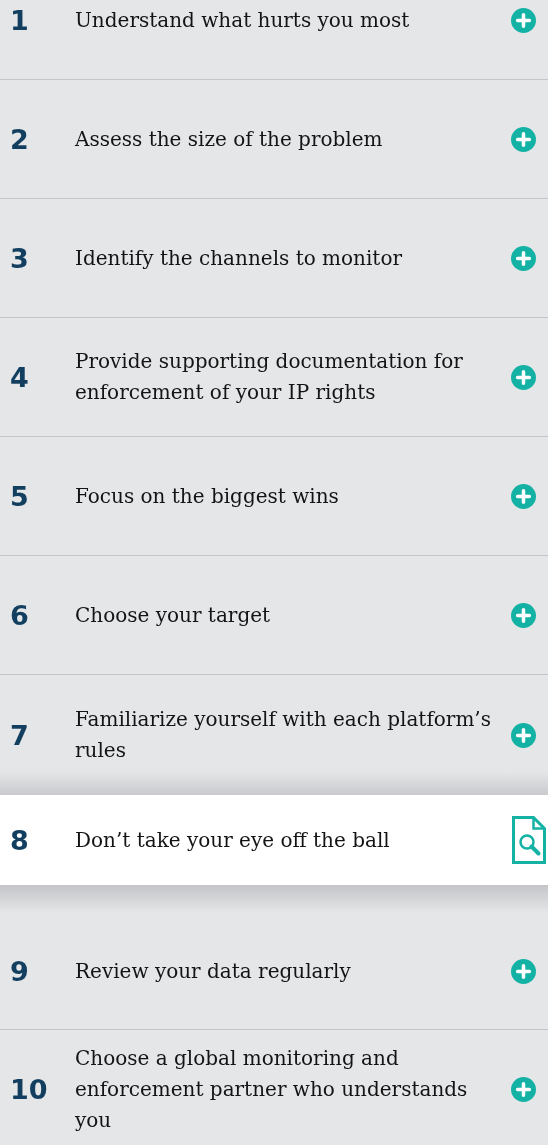 This screenshot has height=1145, width=548. I want to click on step-number: 9, so click(19, 971).